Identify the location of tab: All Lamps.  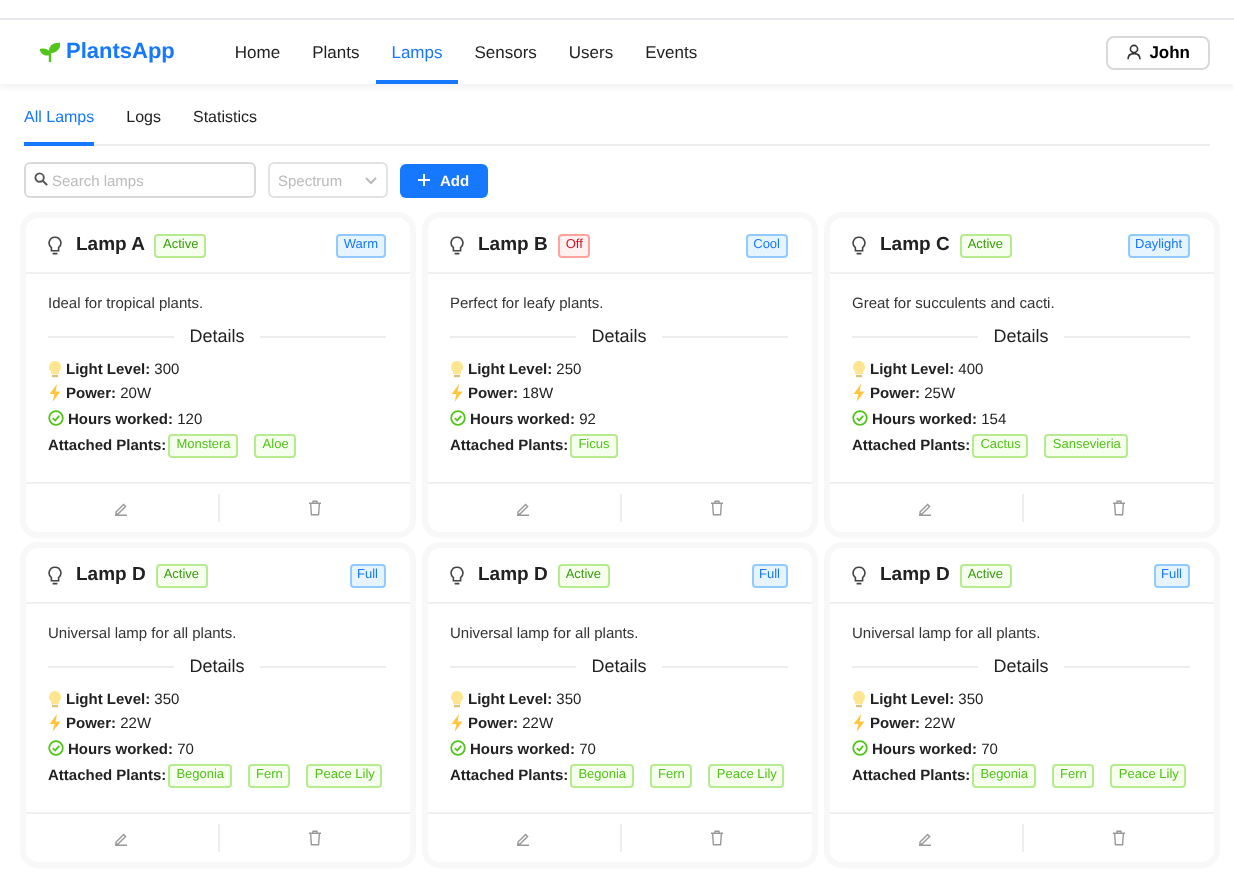
(59, 127).